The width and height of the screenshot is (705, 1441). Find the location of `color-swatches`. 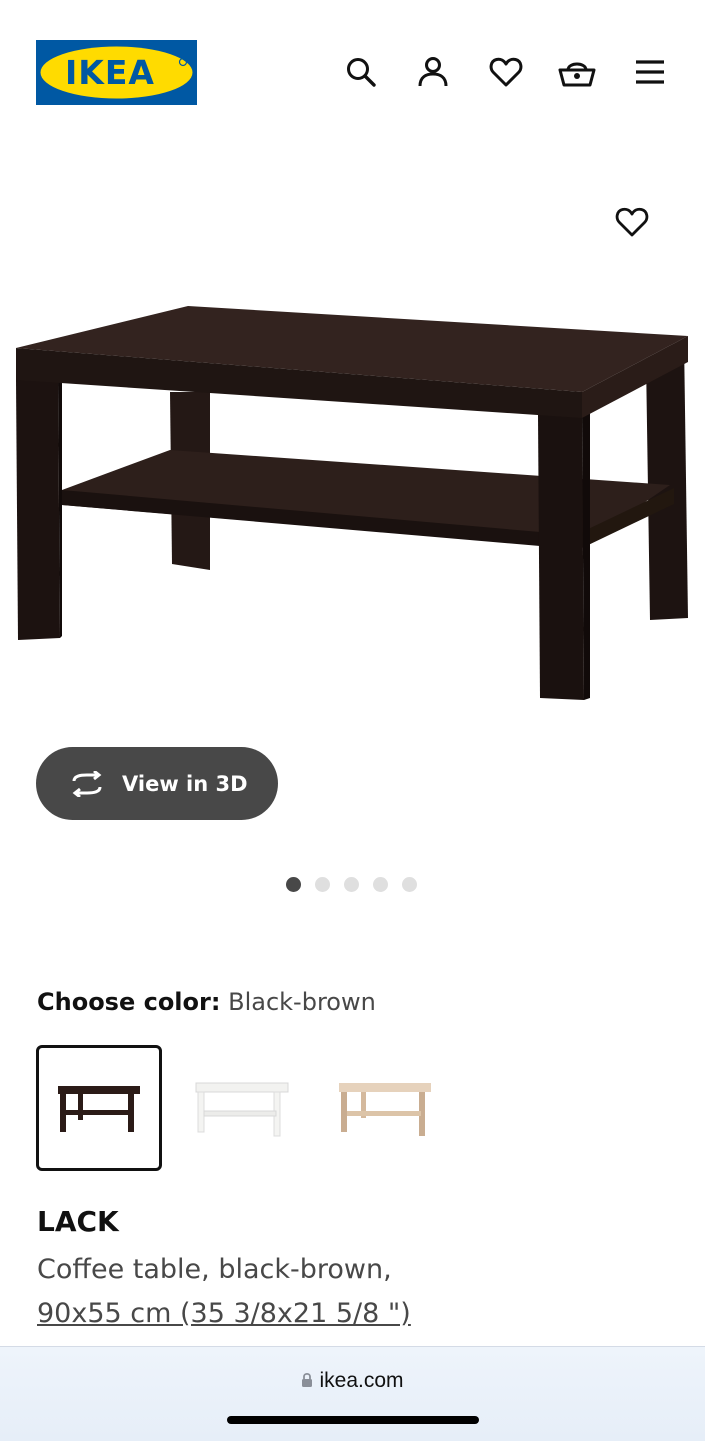

color-swatches is located at coordinates (242, 1108).